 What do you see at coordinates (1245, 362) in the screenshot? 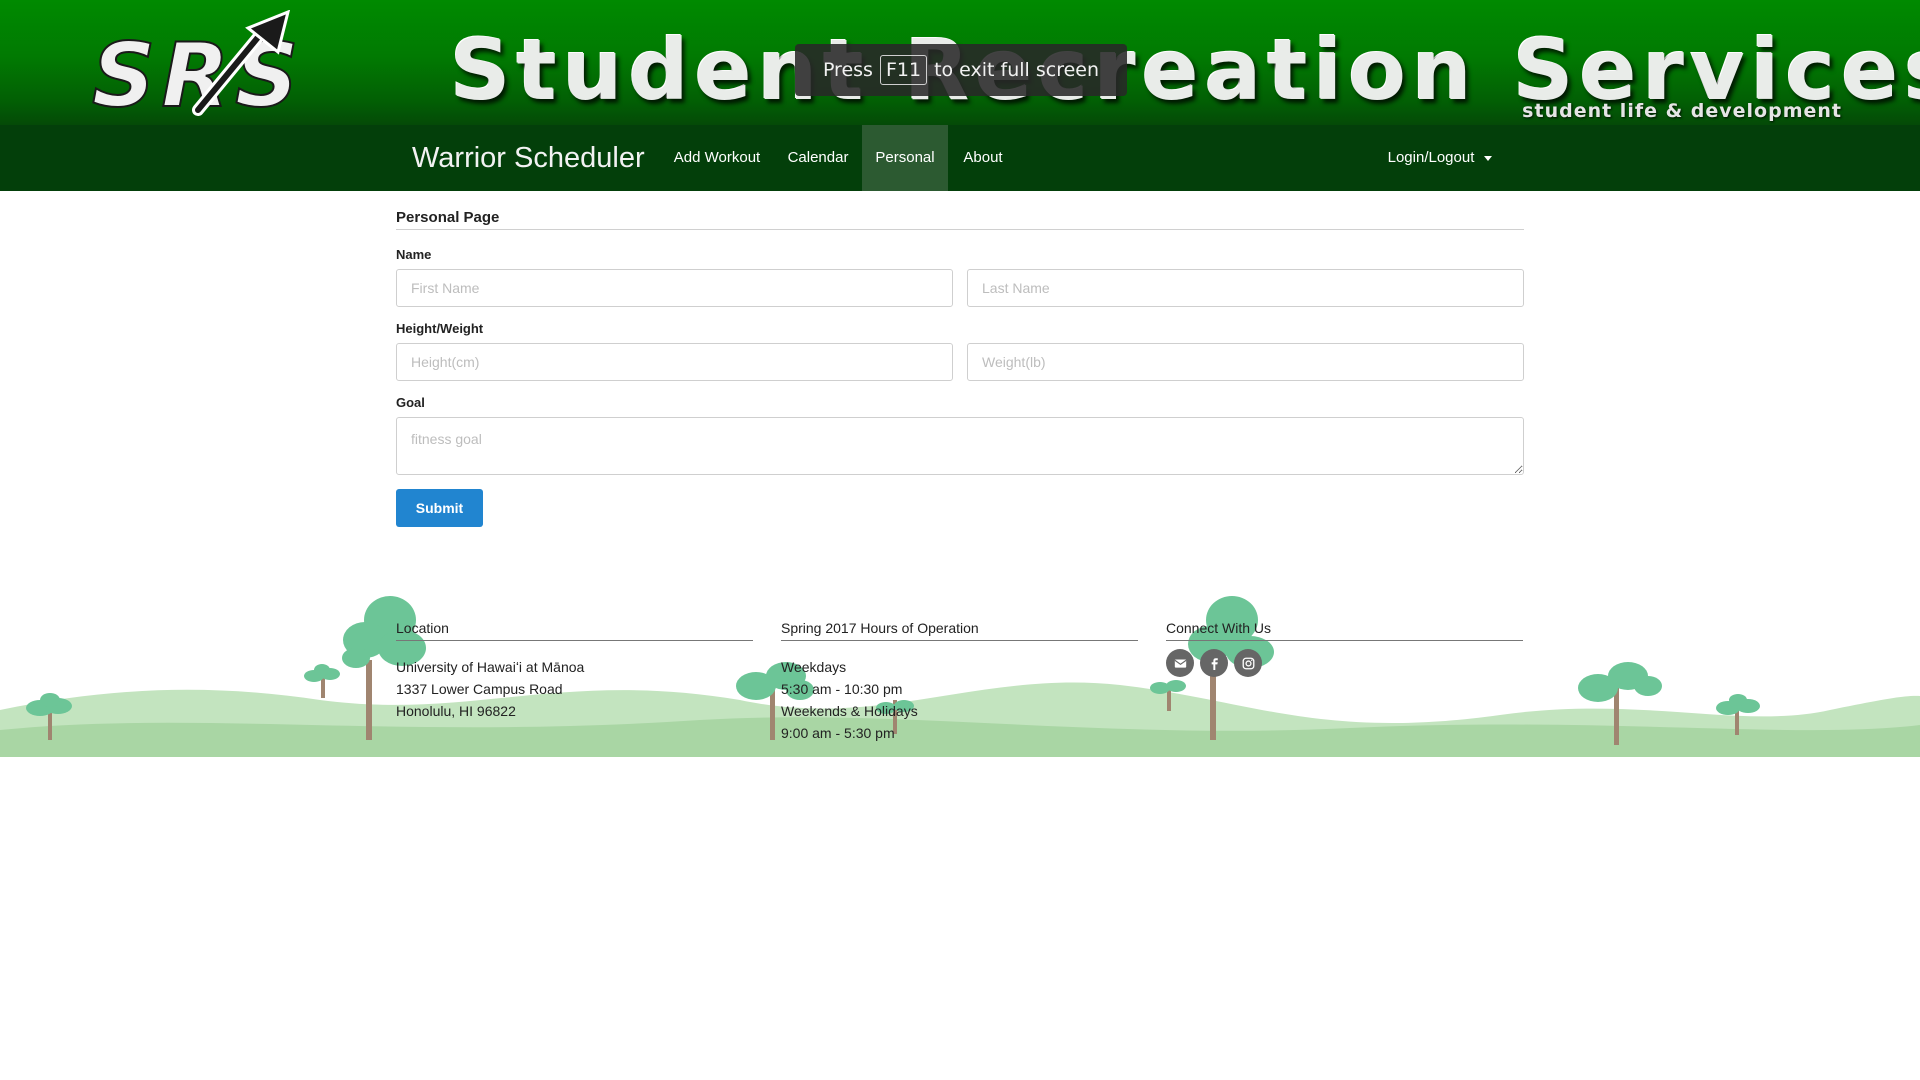
I see `weight-input` at bounding box center [1245, 362].